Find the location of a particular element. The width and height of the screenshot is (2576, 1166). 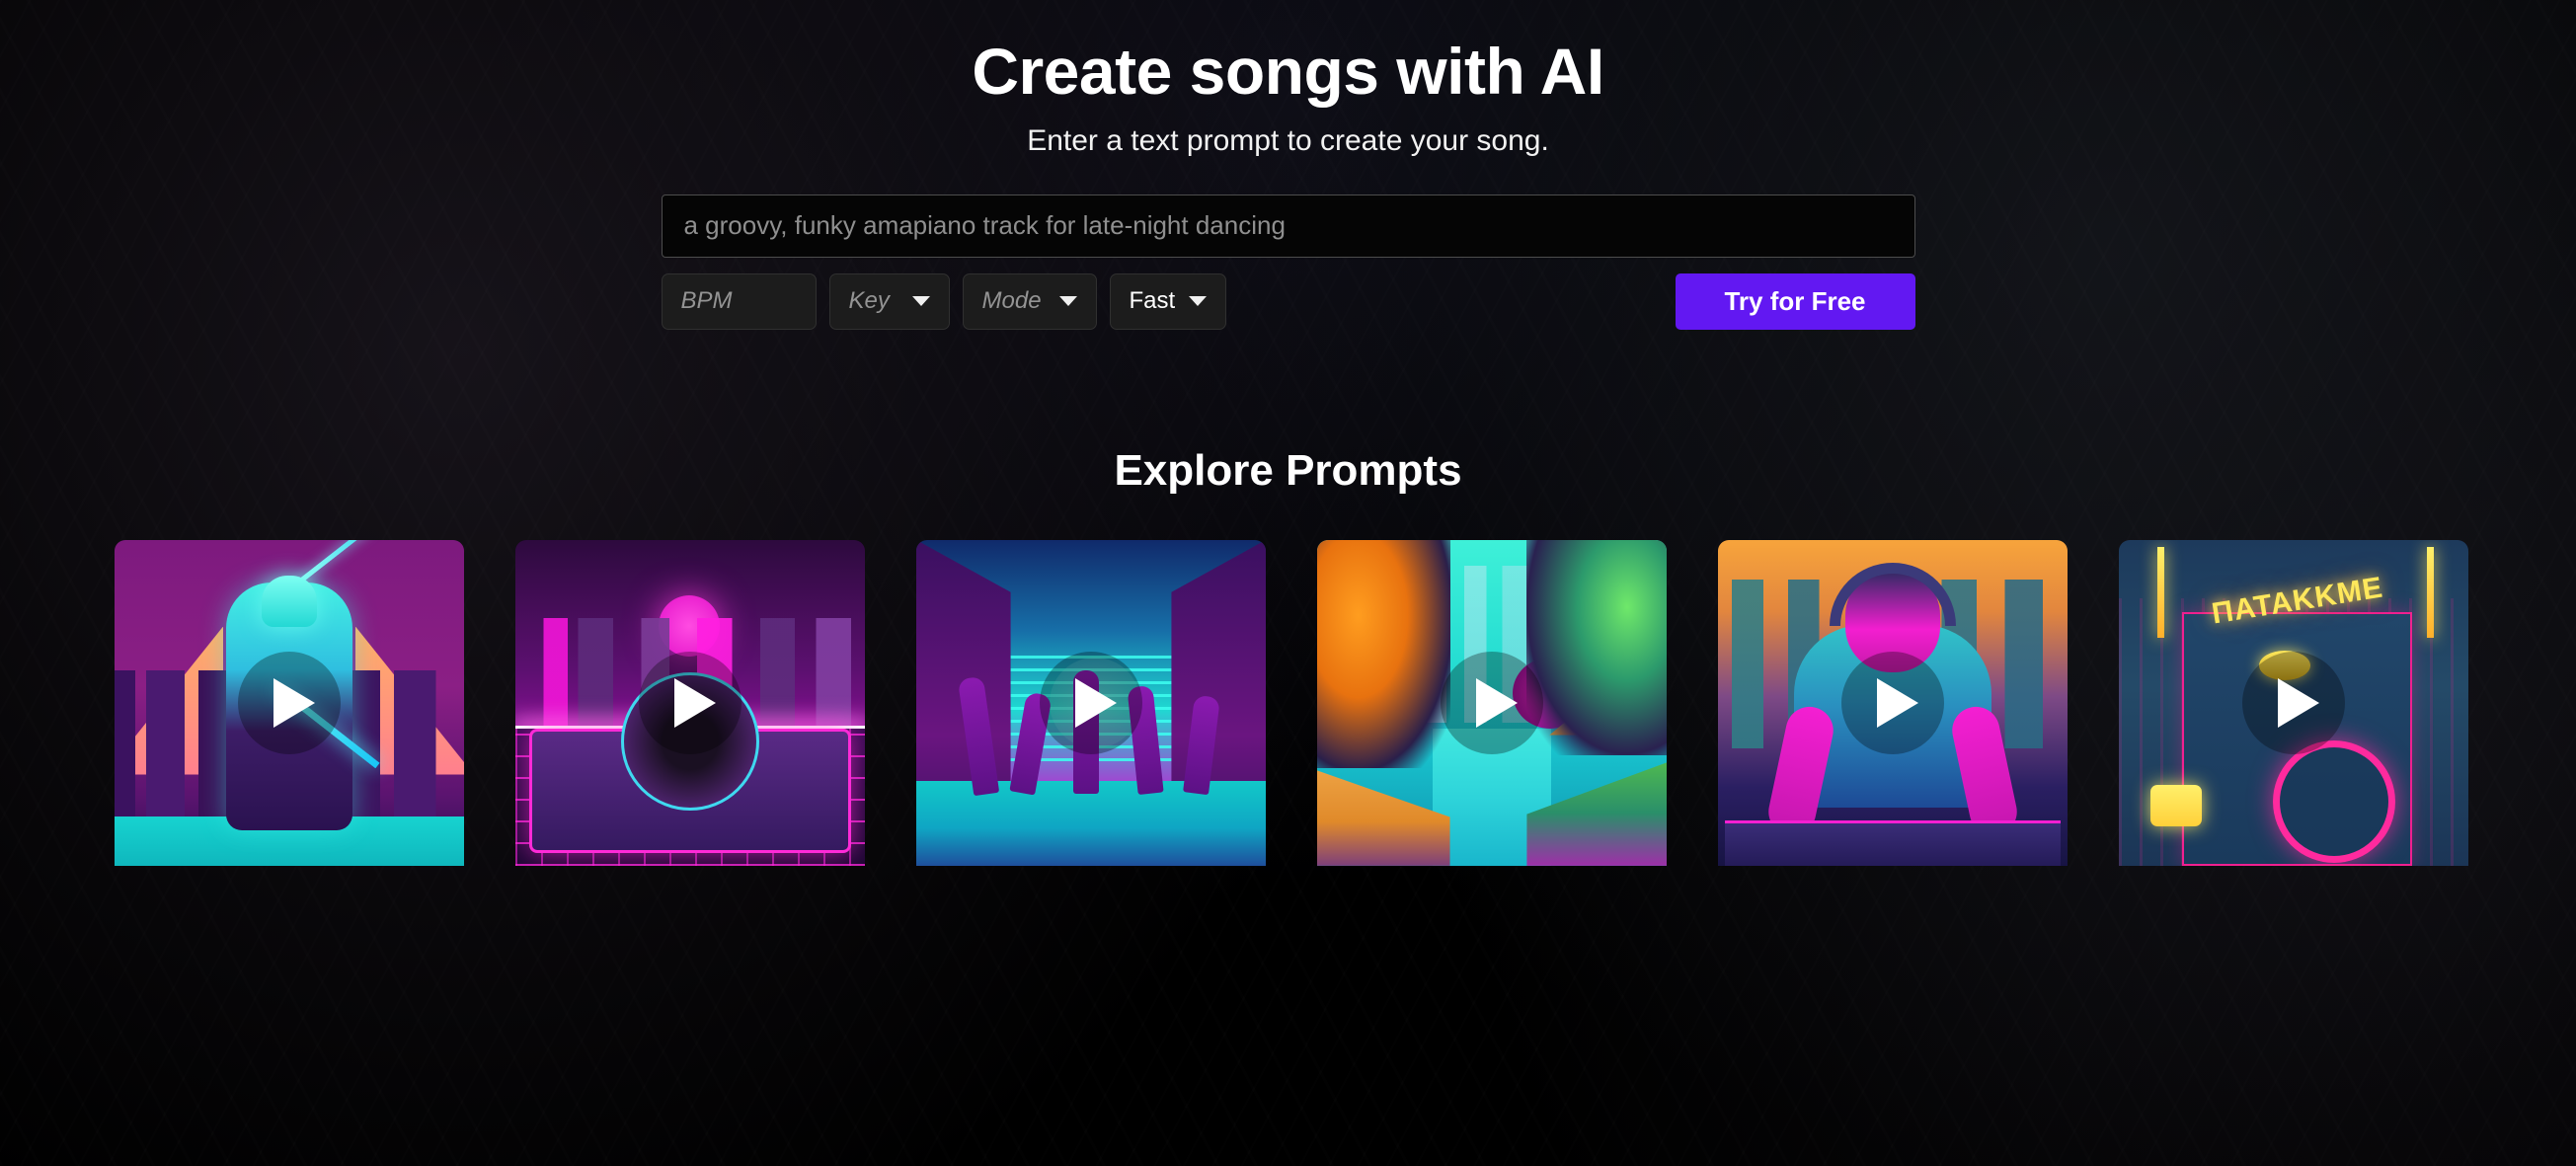

bpm-input: BPM is located at coordinates (739, 301).